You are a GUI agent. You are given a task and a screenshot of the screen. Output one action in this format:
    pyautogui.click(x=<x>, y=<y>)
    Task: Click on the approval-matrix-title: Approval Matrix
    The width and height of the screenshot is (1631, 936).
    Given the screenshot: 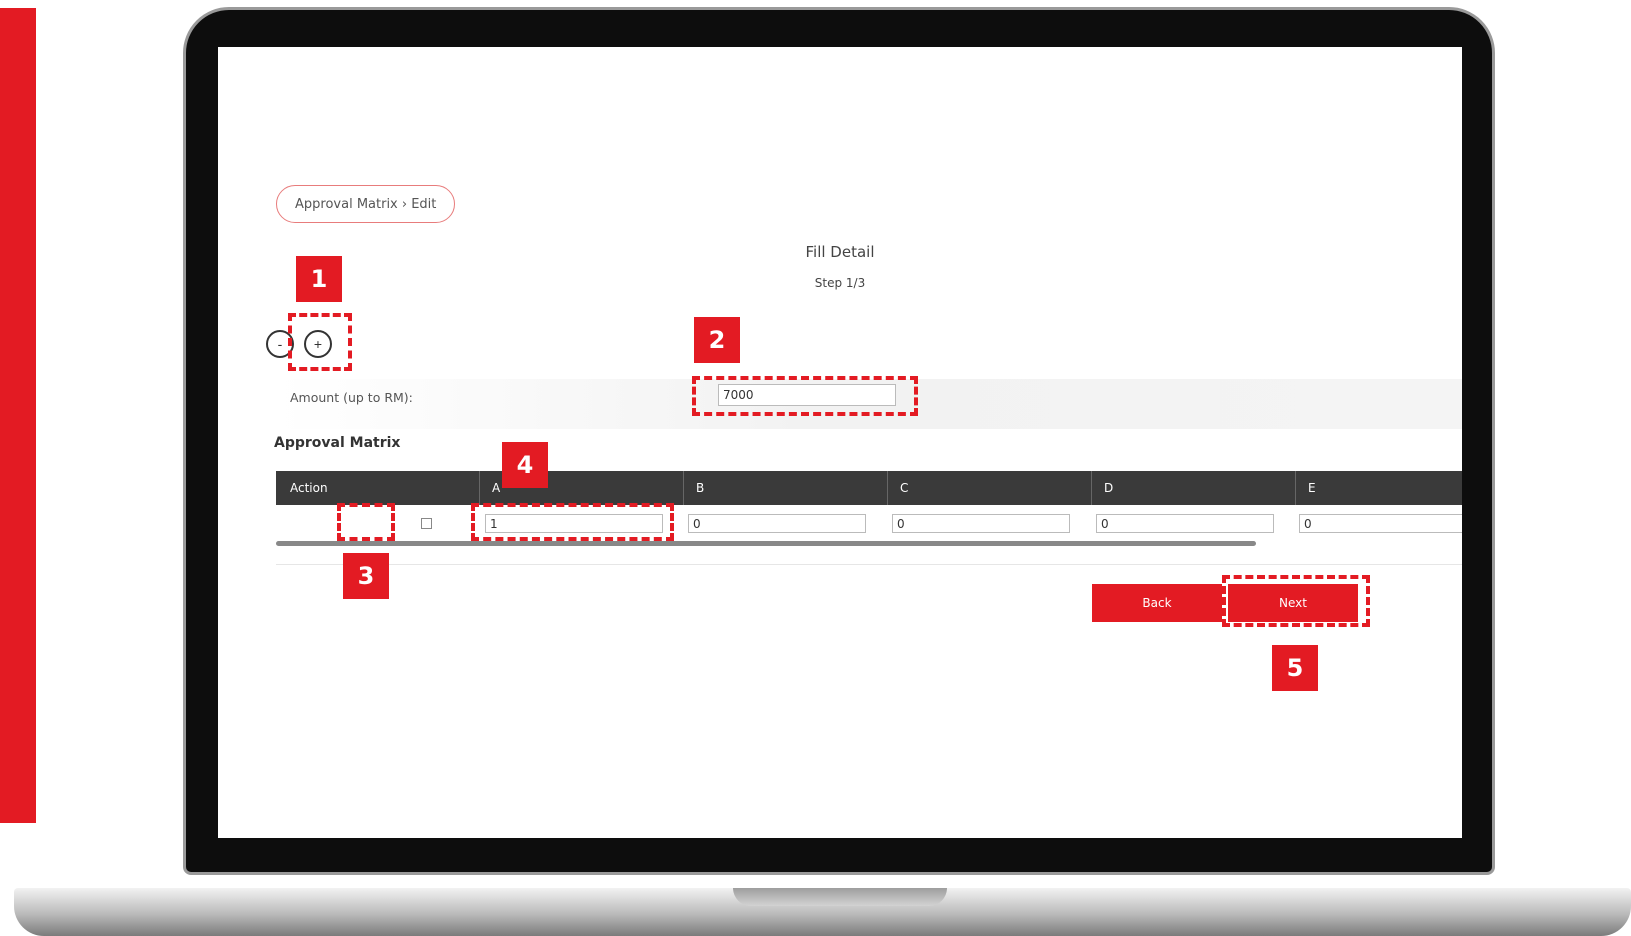 What is the action you would take?
    pyautogui.click(x=337, y=443)
    